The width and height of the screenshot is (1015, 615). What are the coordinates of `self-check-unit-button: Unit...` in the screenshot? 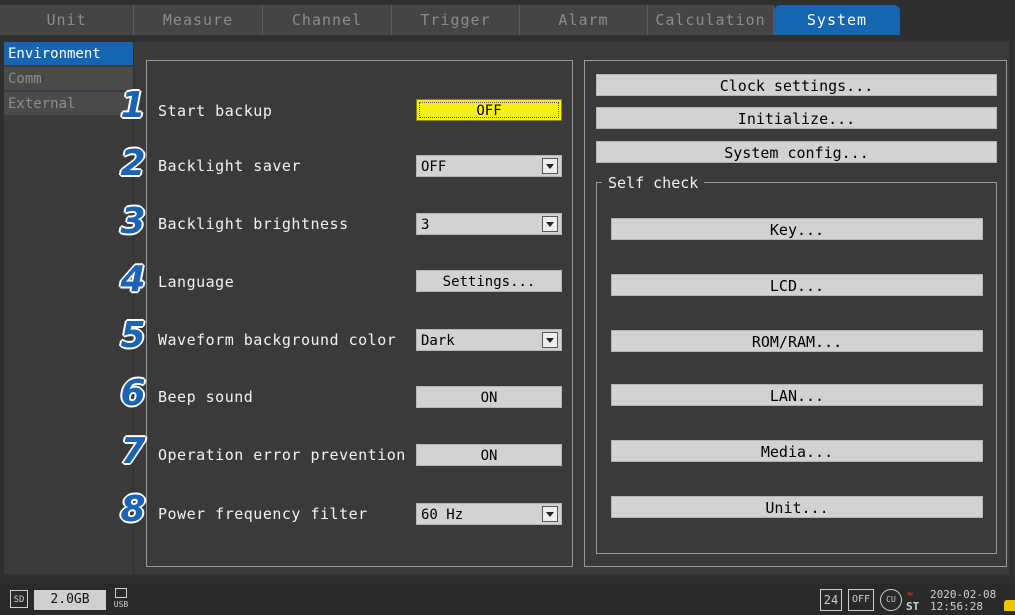 It's located at (797, 507).